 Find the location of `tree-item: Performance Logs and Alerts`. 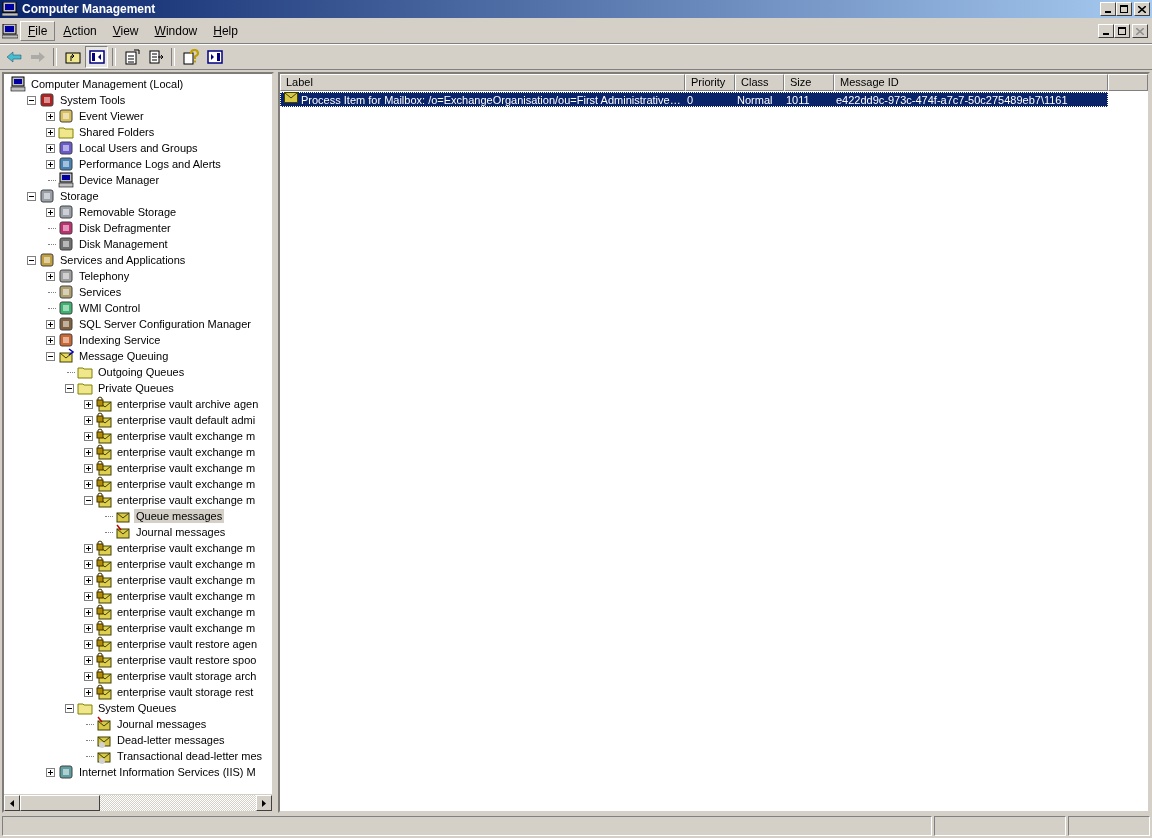

tree-item: Performance Logs and Alerts is located at coordinates (150, 164).